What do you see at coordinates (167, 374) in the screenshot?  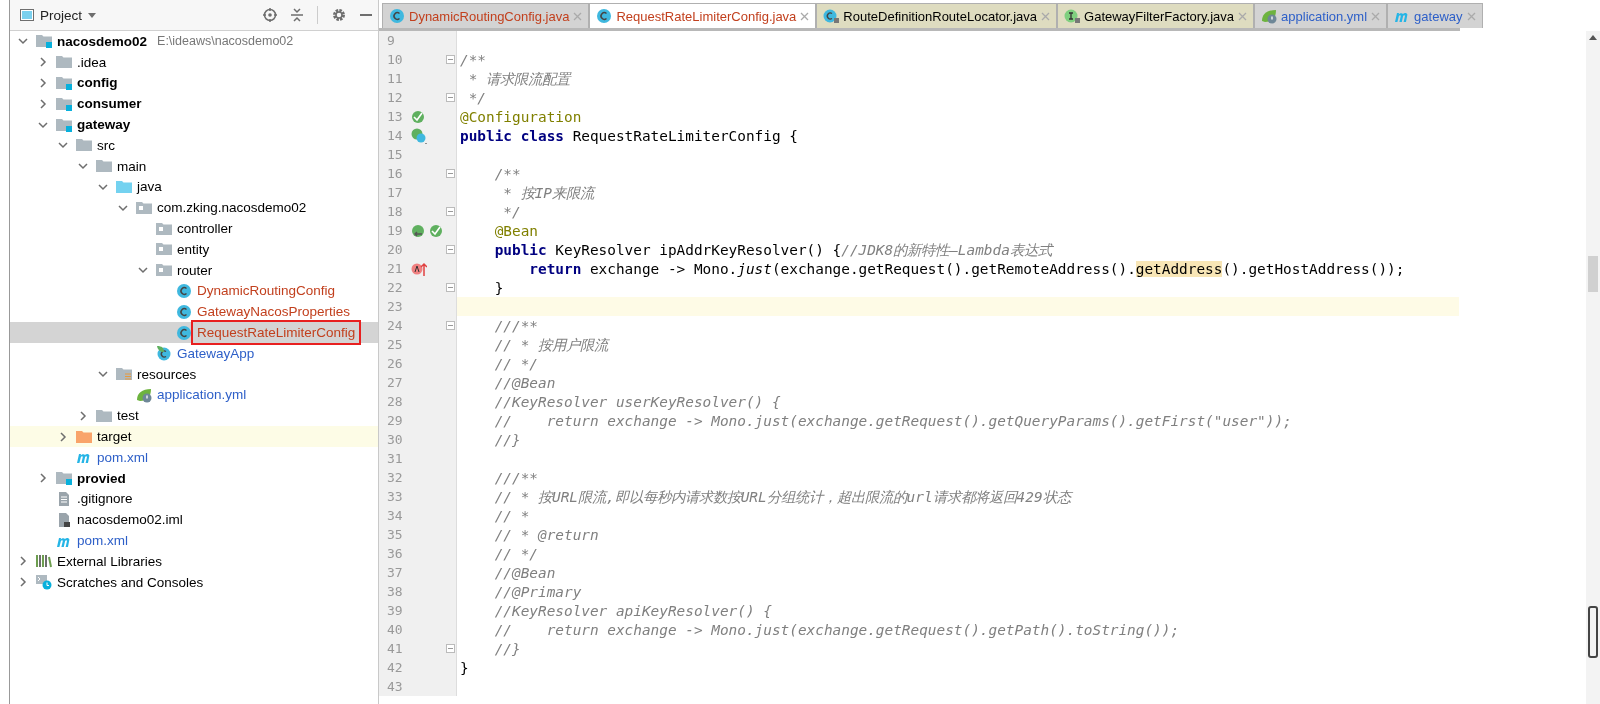 I see `tree-label: resources` at bounding box center [167, 374].